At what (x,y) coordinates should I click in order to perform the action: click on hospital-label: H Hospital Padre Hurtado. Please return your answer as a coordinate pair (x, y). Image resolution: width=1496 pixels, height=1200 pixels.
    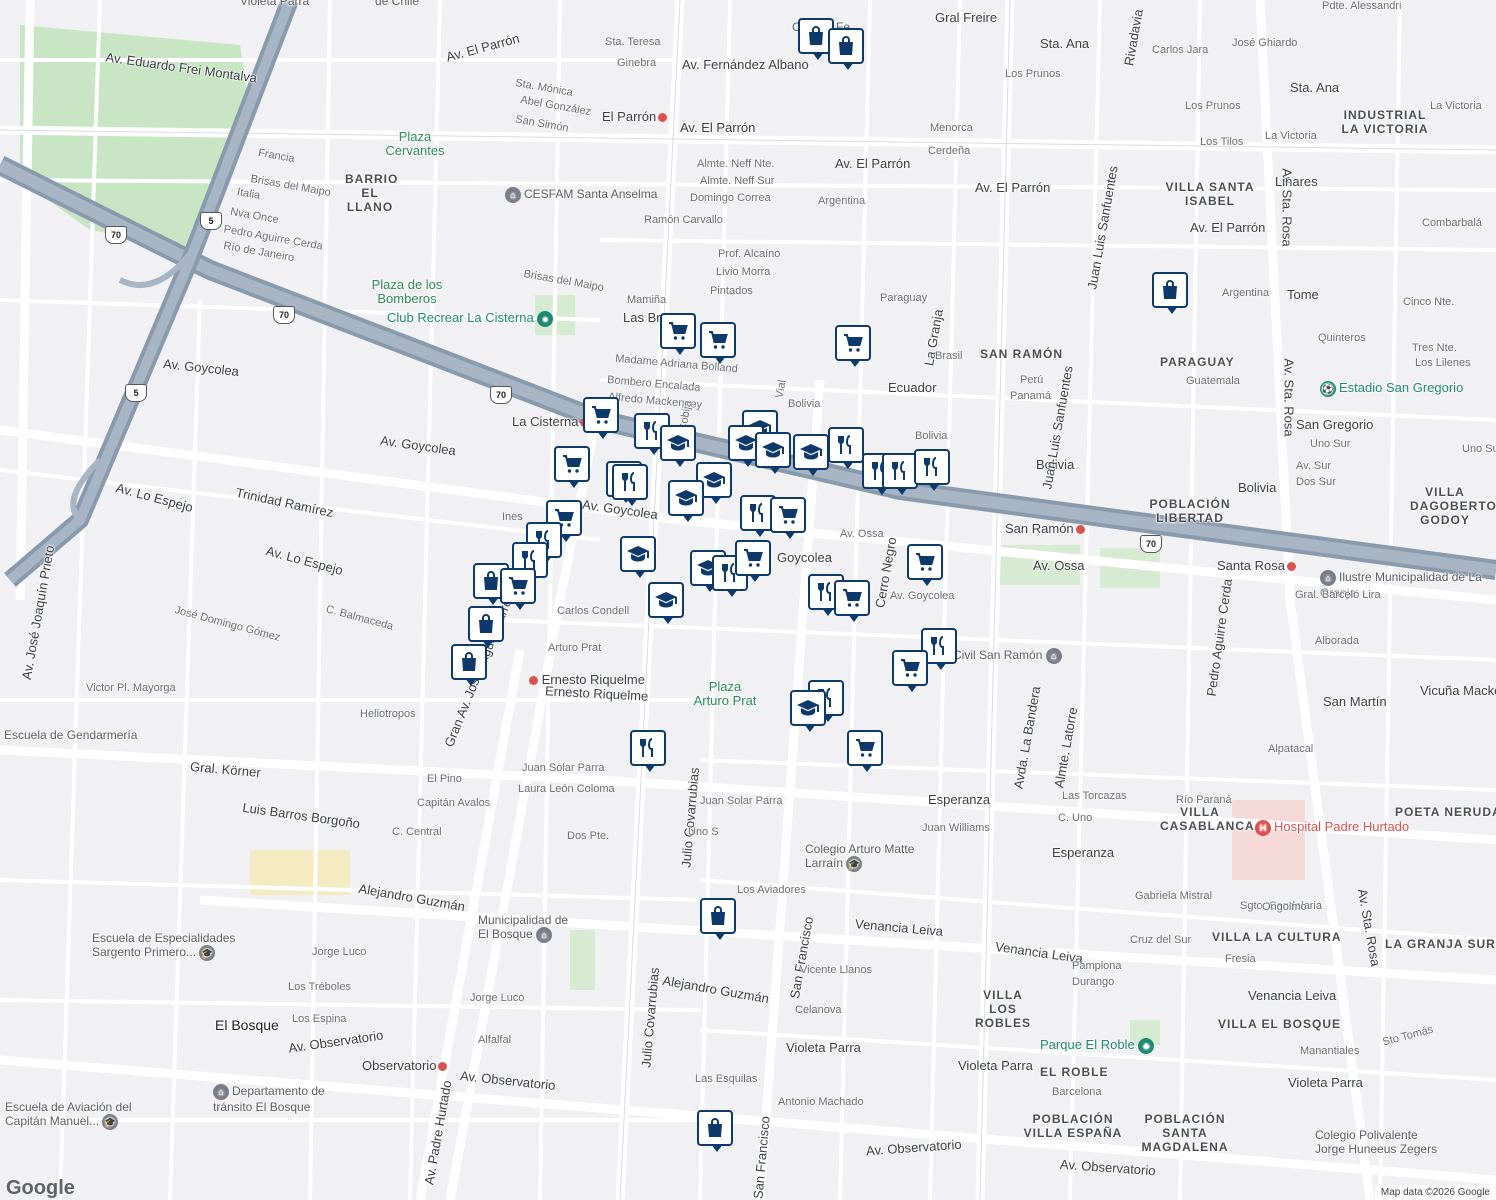
    Looking at the image, I should click on (1332, 827).